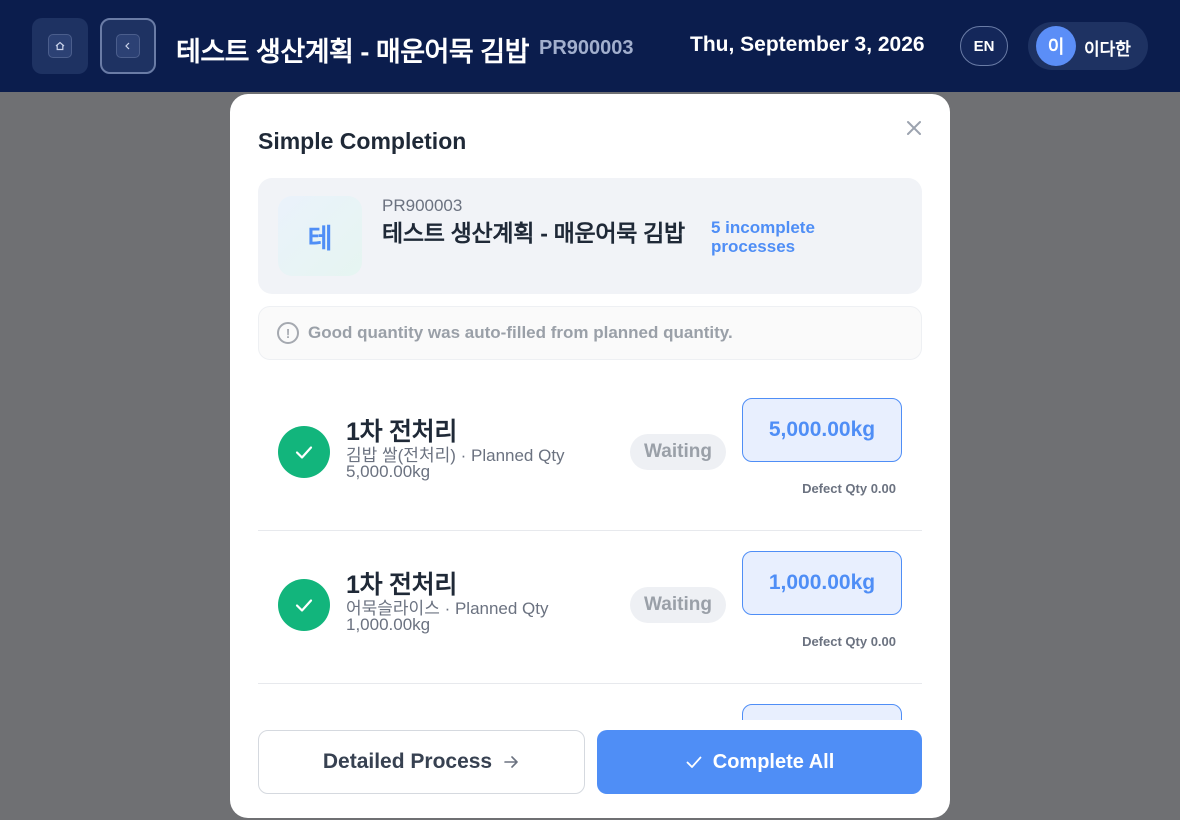 The height and width of the screenshot is (820, 1180). I want to click on plan-code: PR900003, so click(586, 48).